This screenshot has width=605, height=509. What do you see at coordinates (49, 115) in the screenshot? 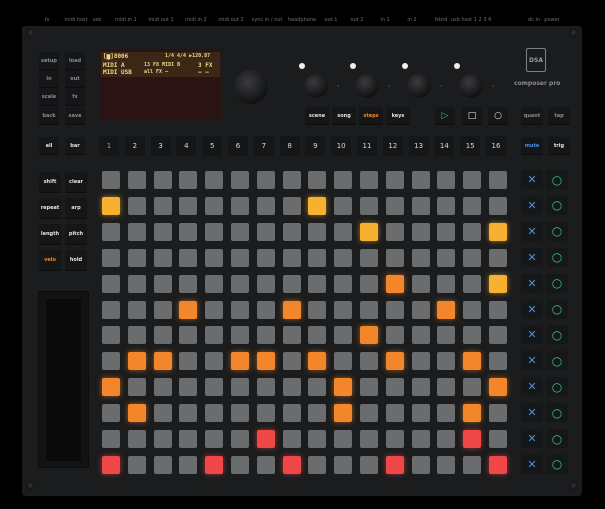
I see `btn-back: back` at bounding box center [49, 115].